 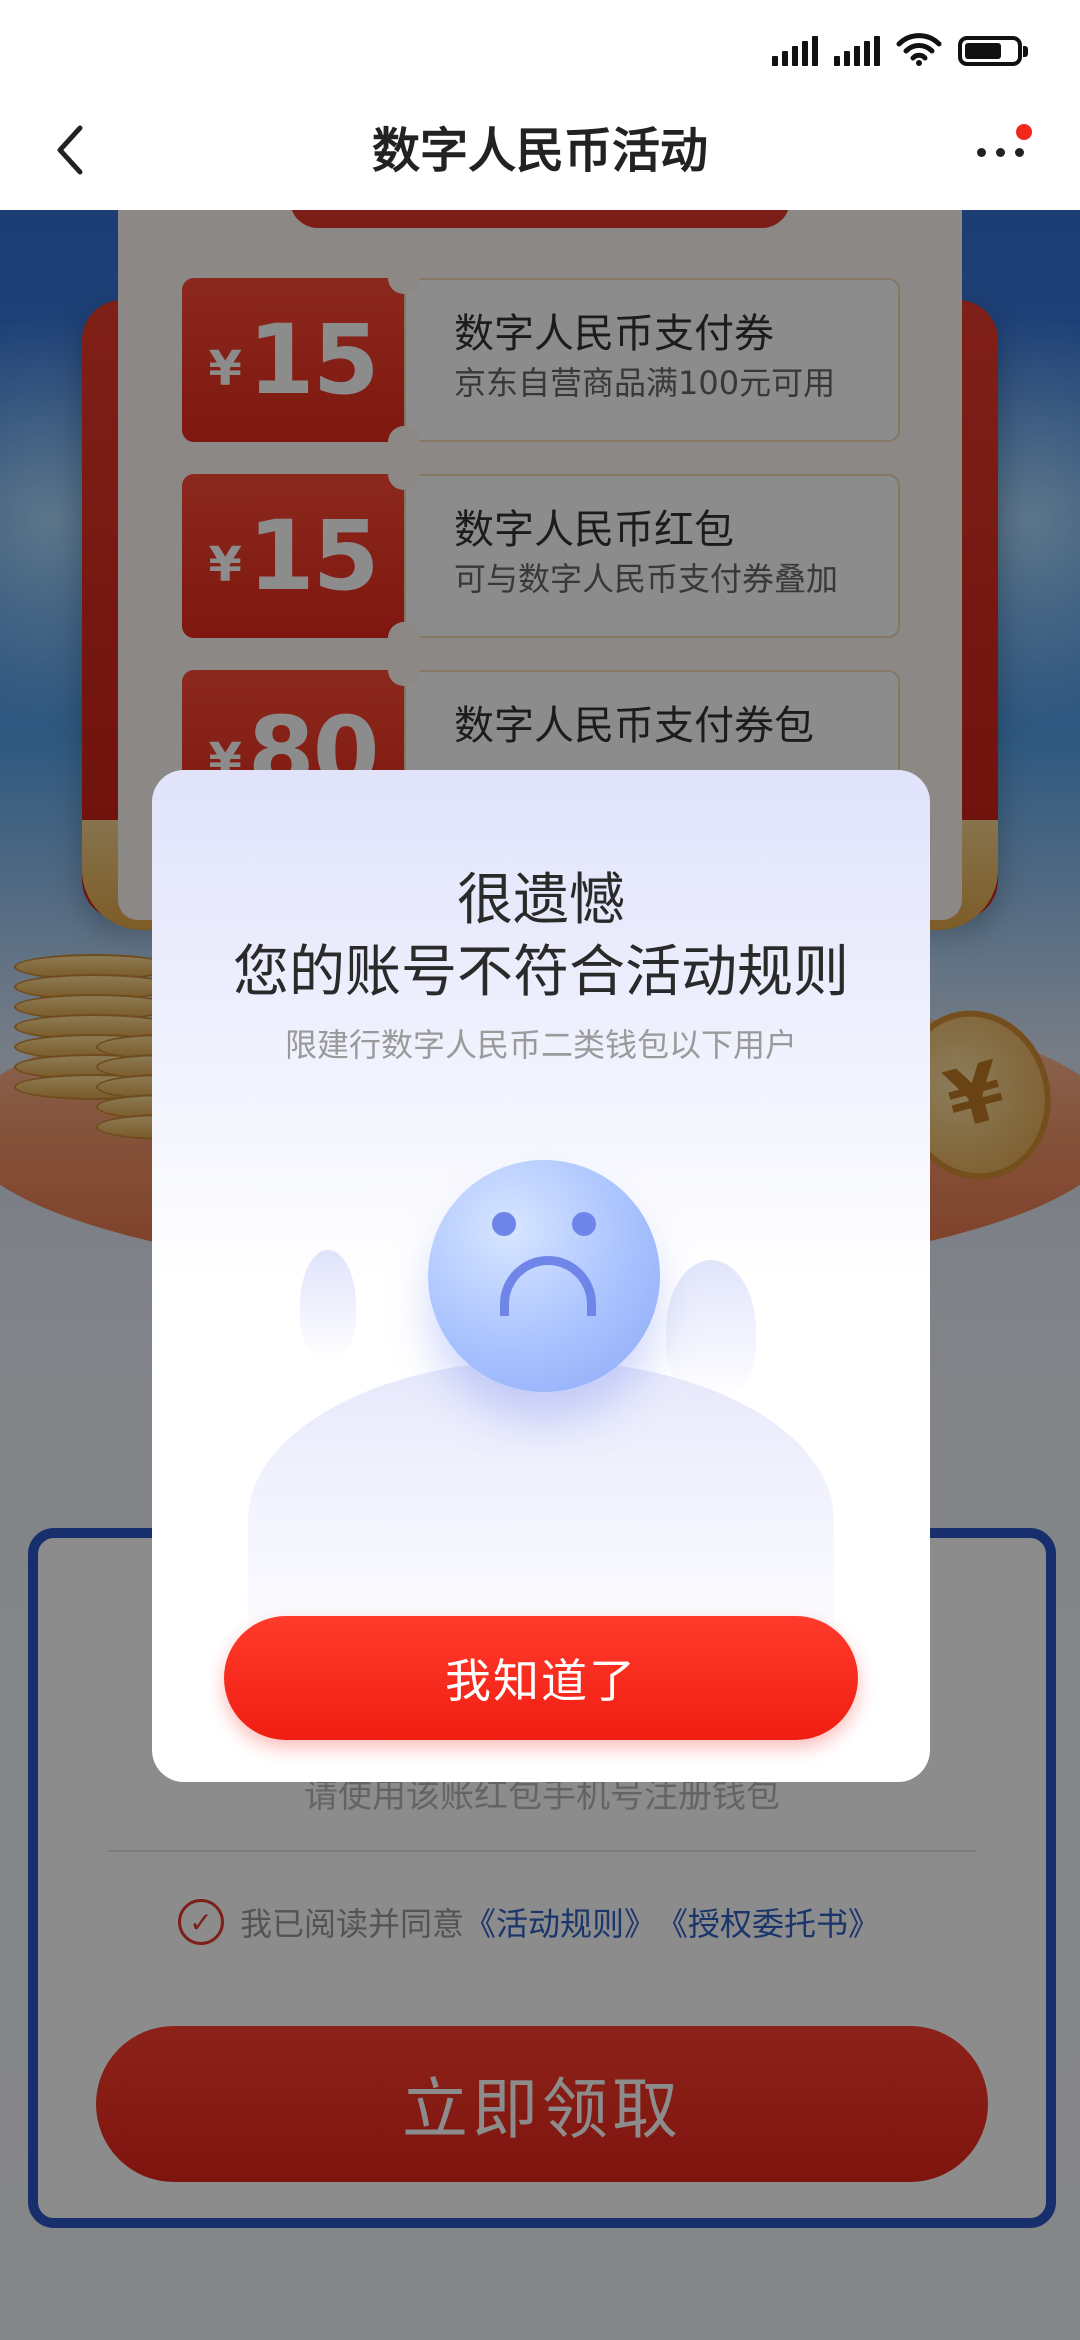 I want to click on dialog-title: 很遗憾, so click(x=541, y=900).